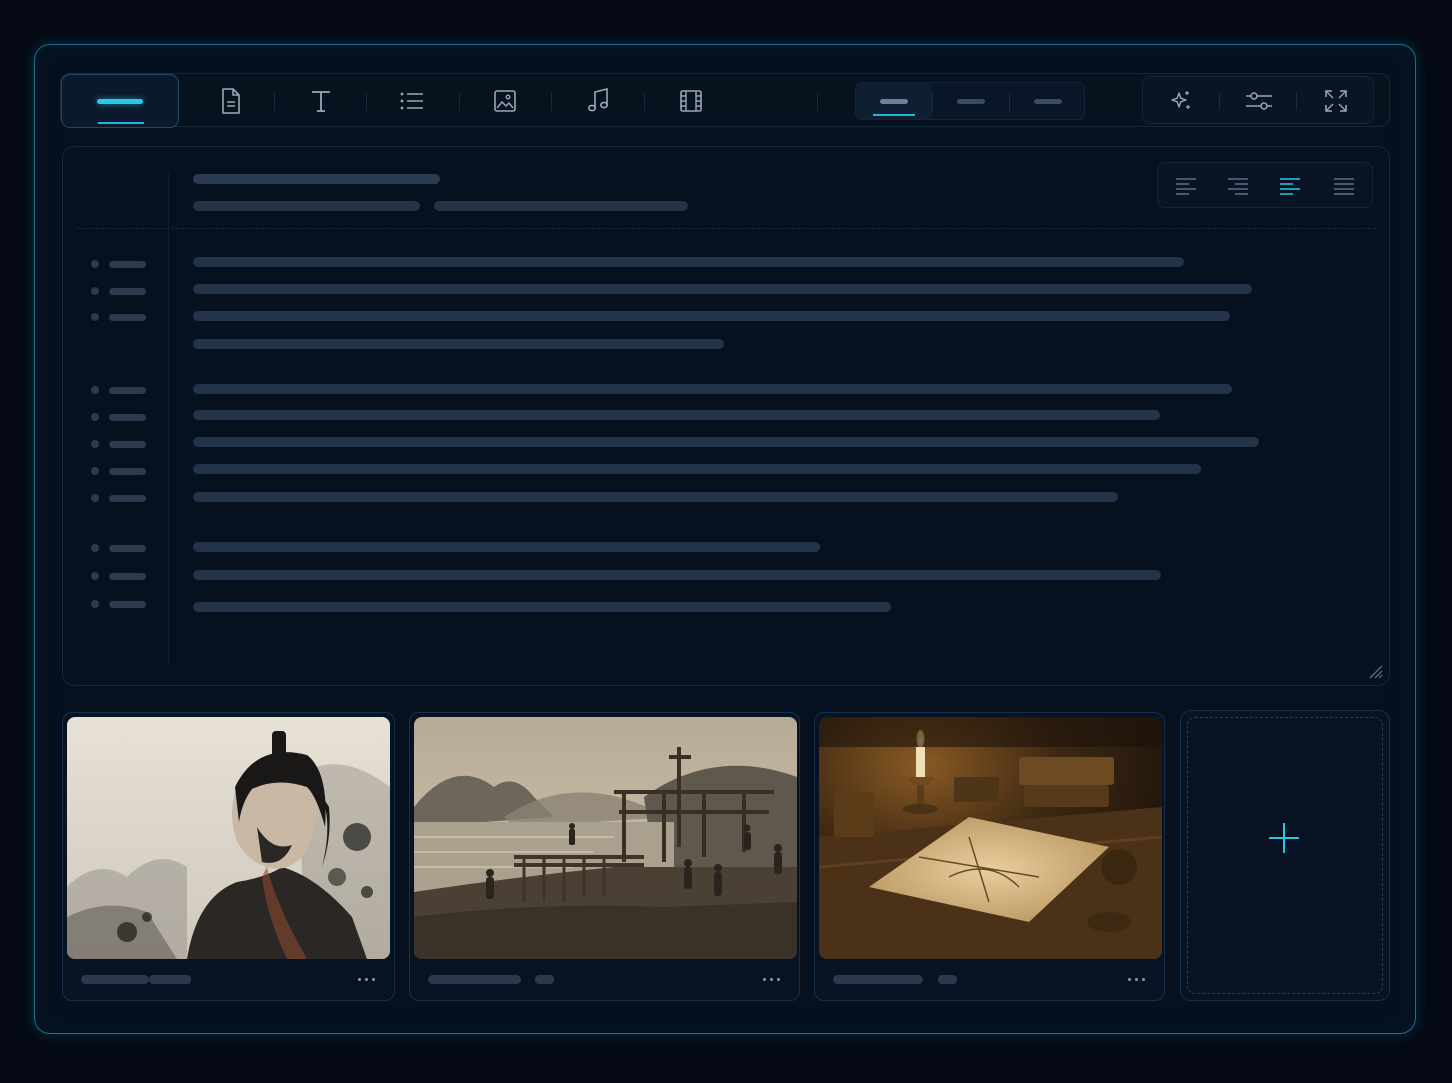 Image resolution: width=1452 pixels, height=1083 pixels. I want to click on music-note-icon, so click(598, 100).